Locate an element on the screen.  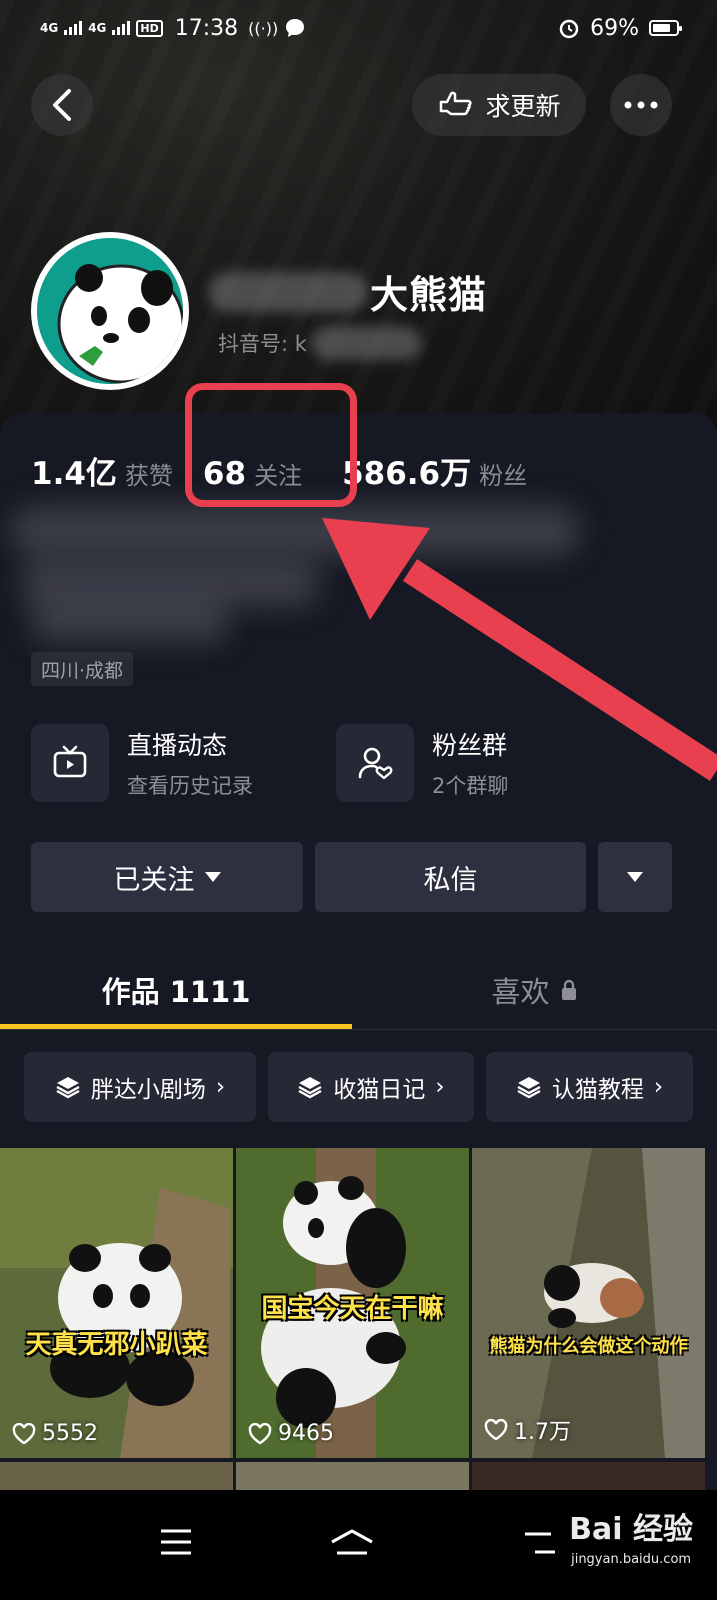
panda-avatar-image is located at coordinates (110, 311).